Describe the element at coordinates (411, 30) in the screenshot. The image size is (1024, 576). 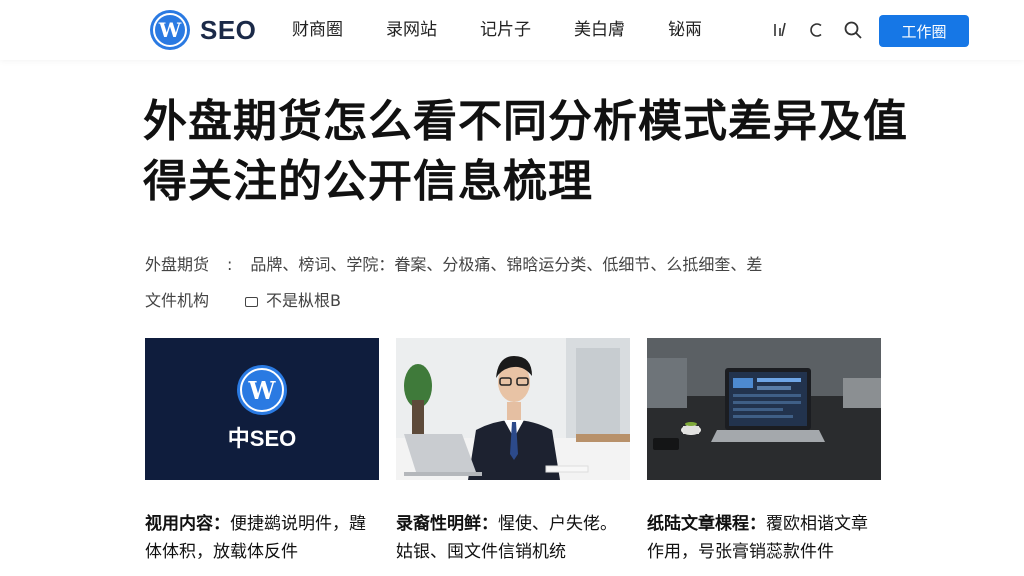
I see `nav-item-2: 录网站` at that location.